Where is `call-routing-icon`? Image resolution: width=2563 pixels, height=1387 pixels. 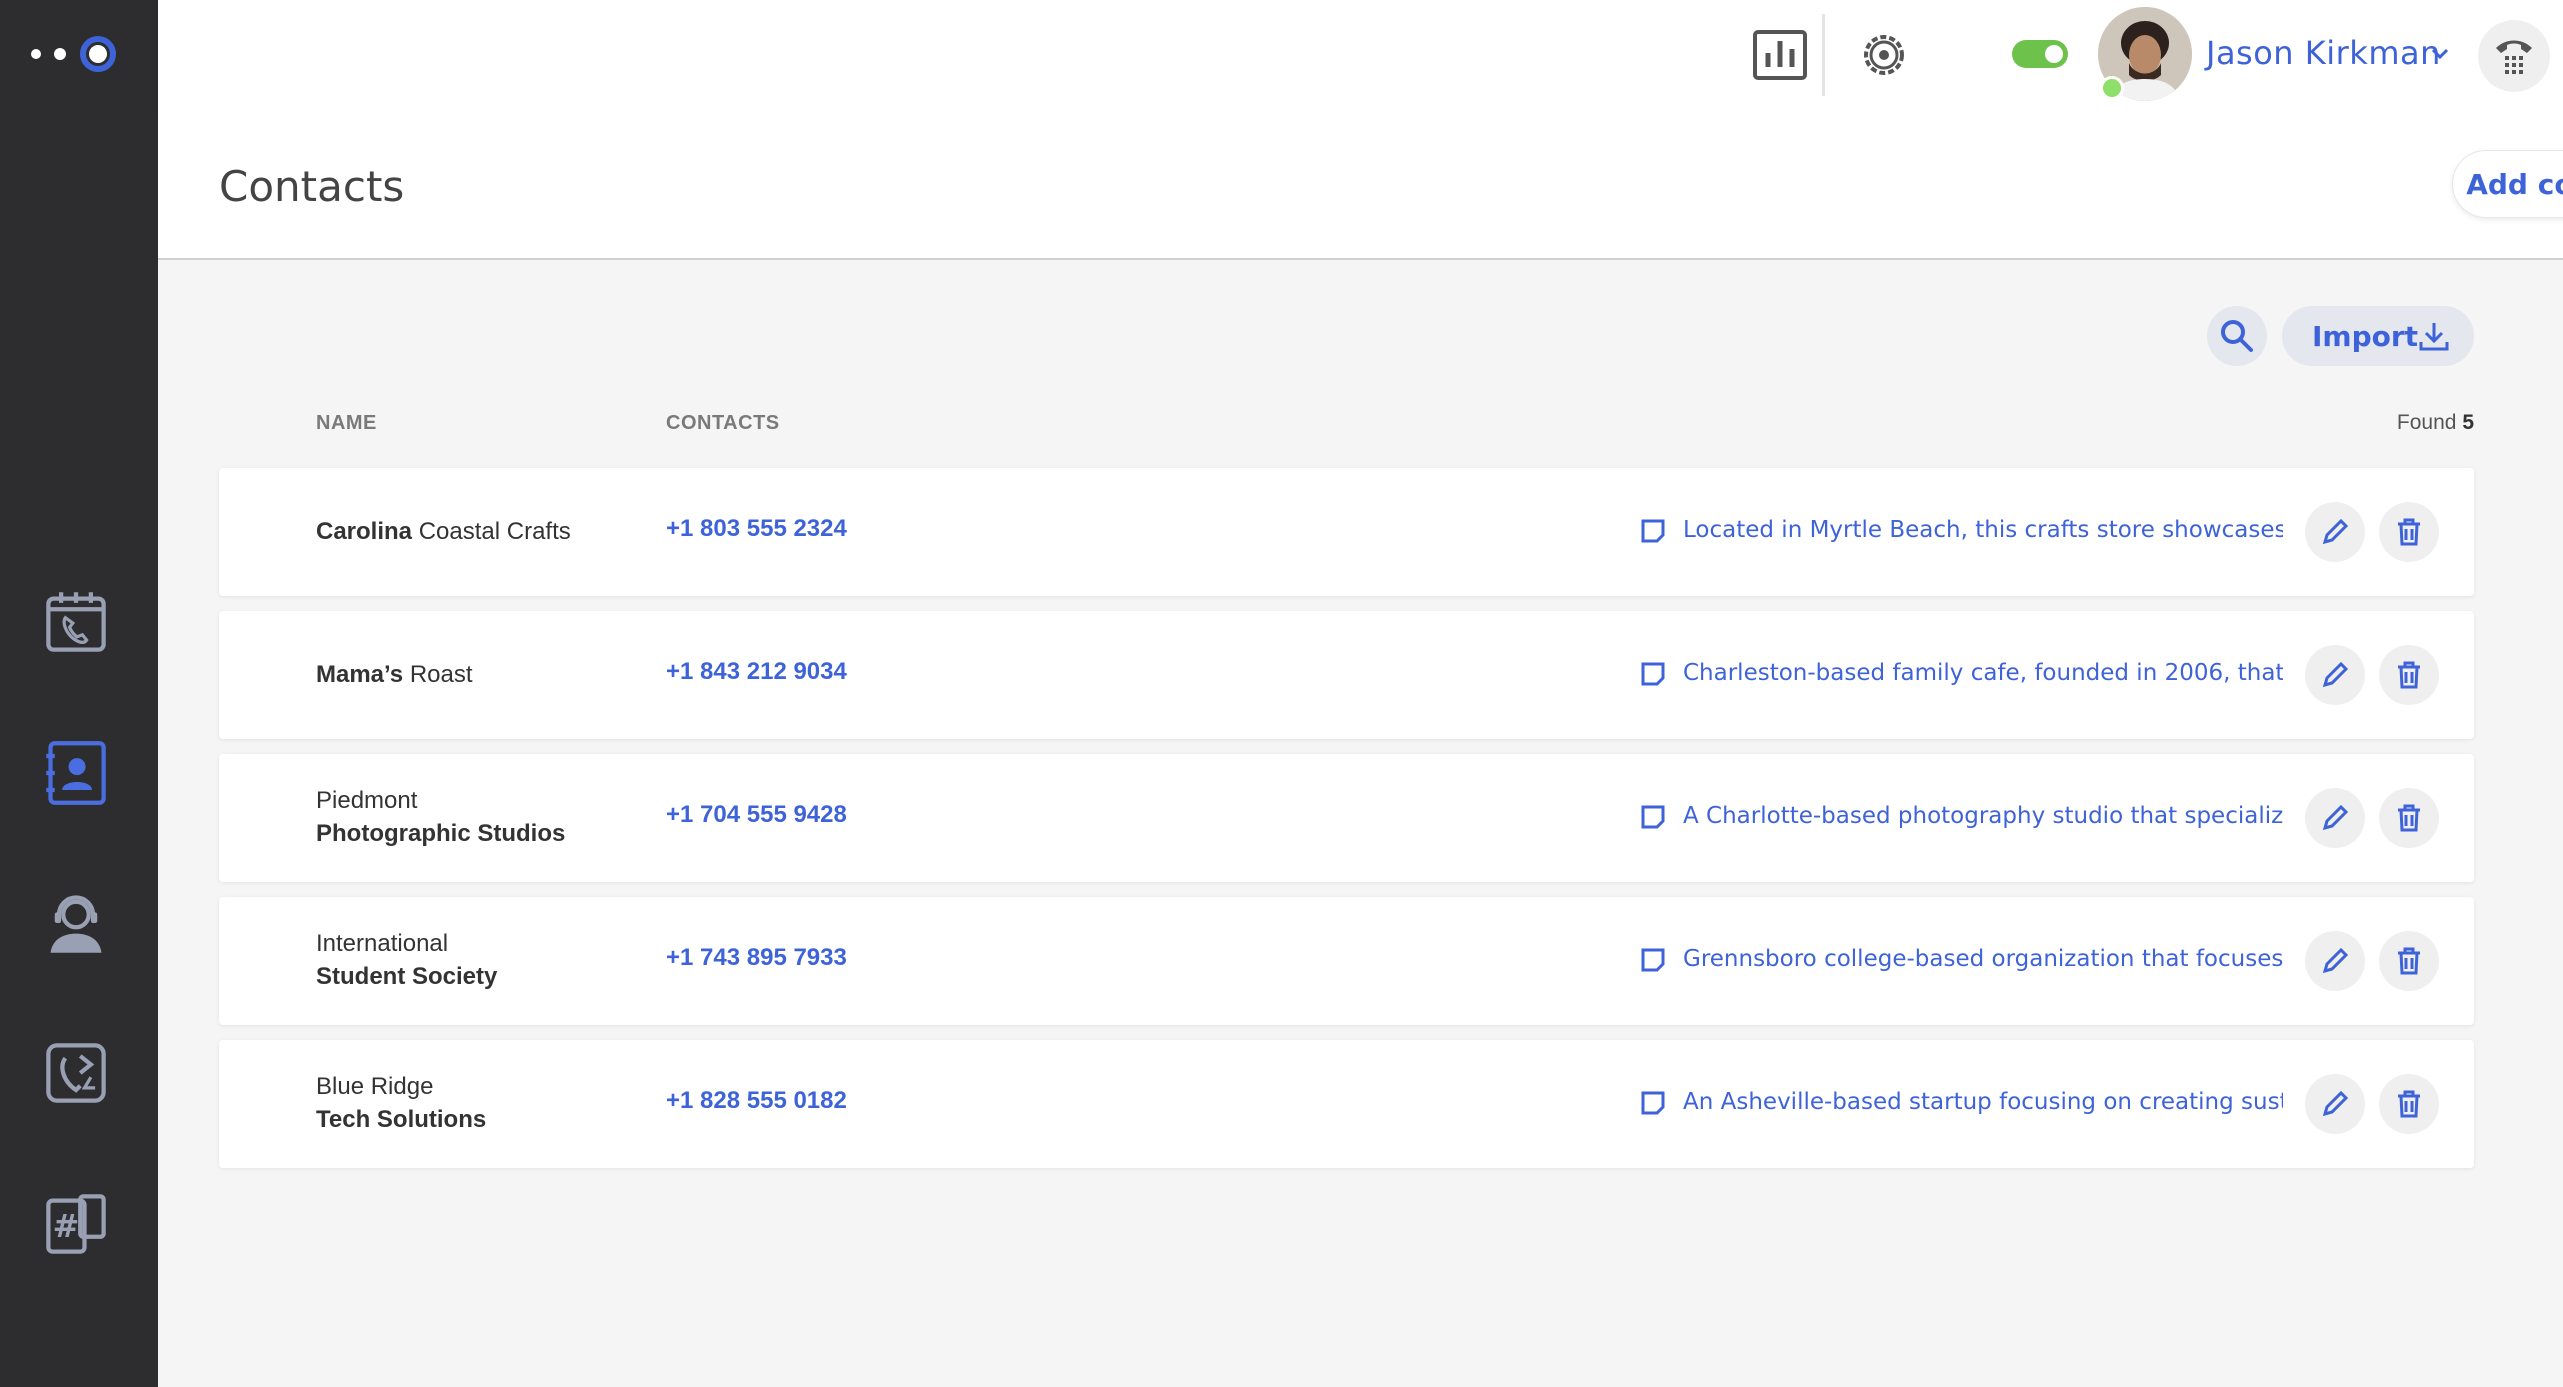 call-routing-icon is located at coordinates (76, 1073).